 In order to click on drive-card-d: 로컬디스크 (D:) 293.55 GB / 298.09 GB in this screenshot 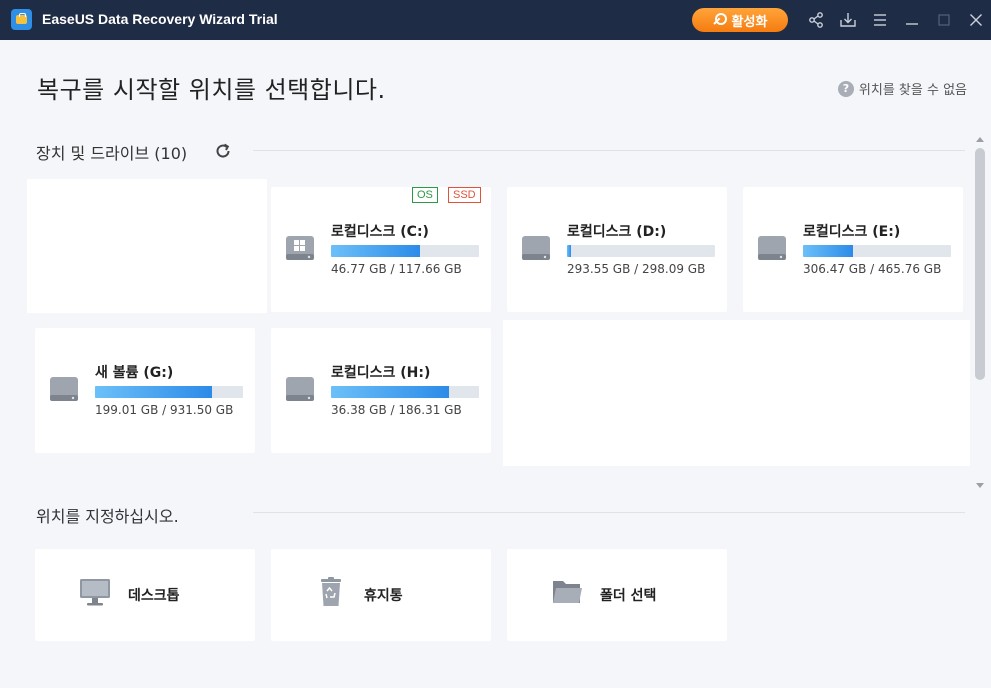, I will do `click(617, 249)`.